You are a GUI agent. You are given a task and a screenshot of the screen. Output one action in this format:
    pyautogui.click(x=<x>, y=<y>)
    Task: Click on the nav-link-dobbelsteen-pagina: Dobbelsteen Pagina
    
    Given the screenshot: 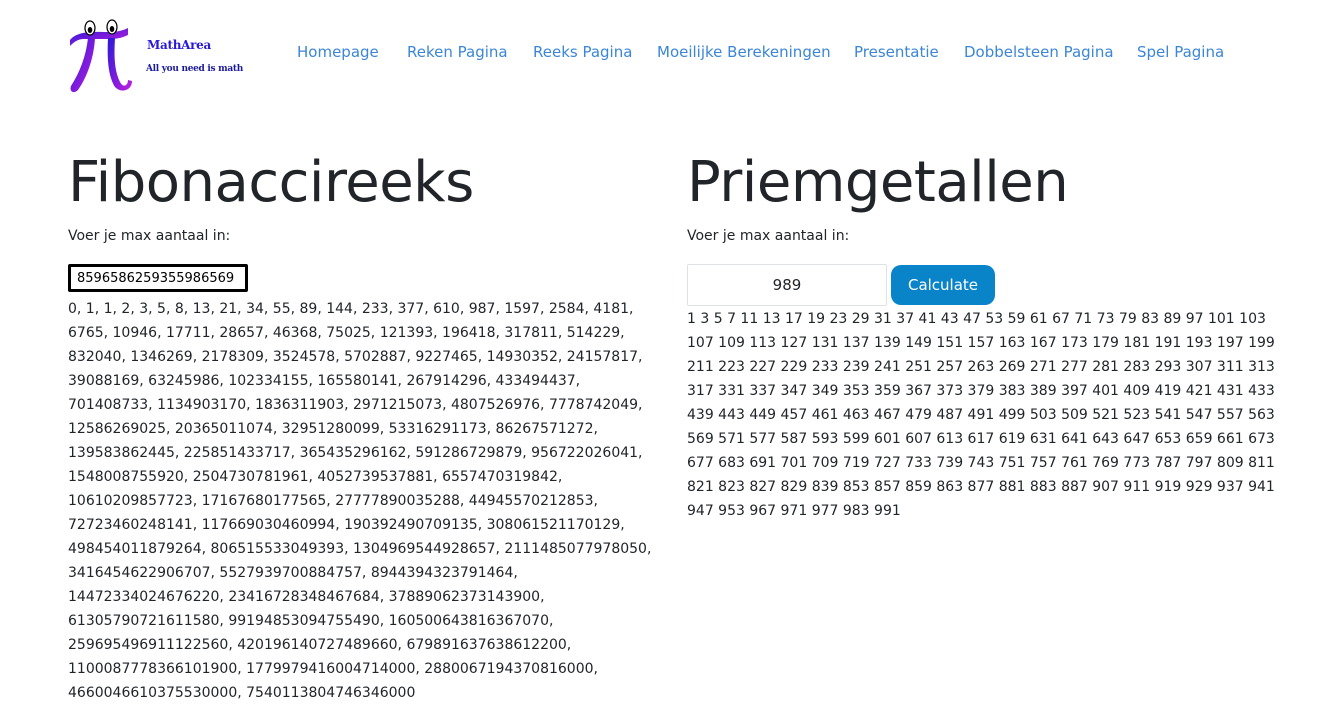 What is the action you would take?
    pyautogui.click(x=1039, y=52)
    